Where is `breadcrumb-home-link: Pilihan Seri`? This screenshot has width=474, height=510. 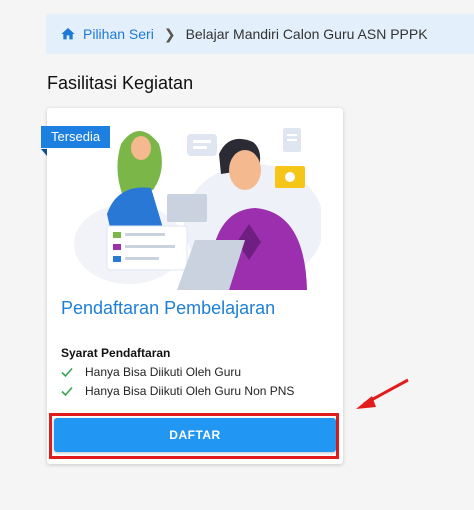
breadcrumb-home-link: Pilihan Seri is located at coordinates (107, 34).